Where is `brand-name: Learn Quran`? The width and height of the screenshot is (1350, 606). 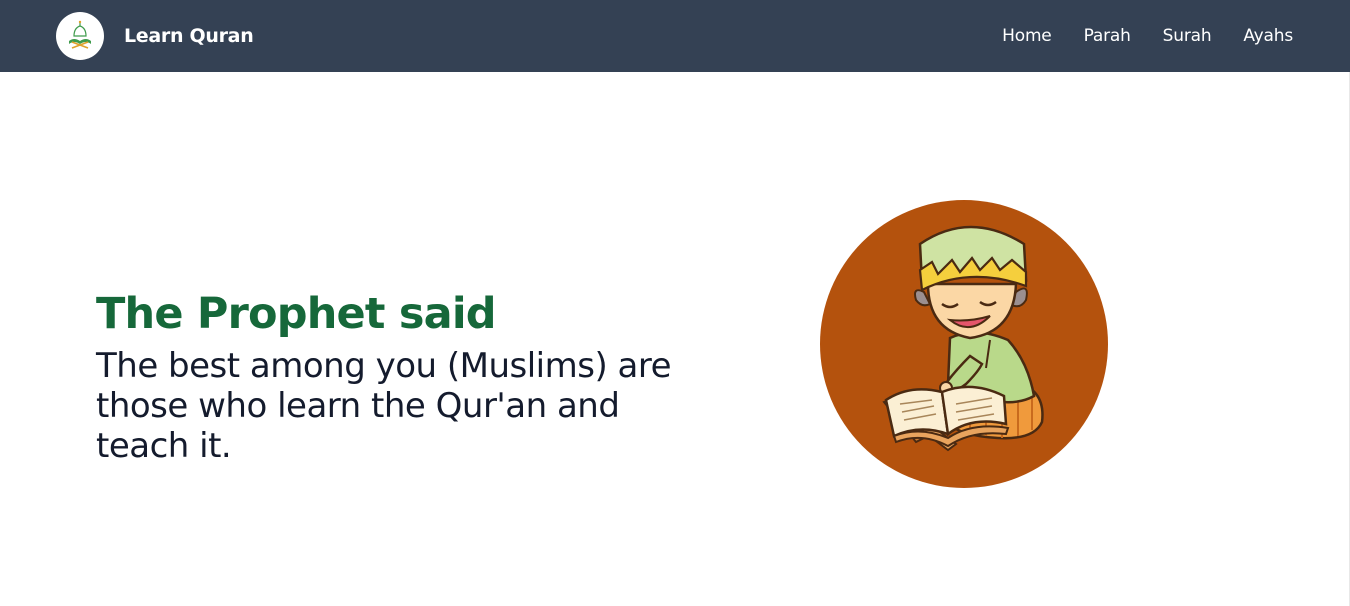
brand-name: Learn Quran is located at coordinates (189, 36).